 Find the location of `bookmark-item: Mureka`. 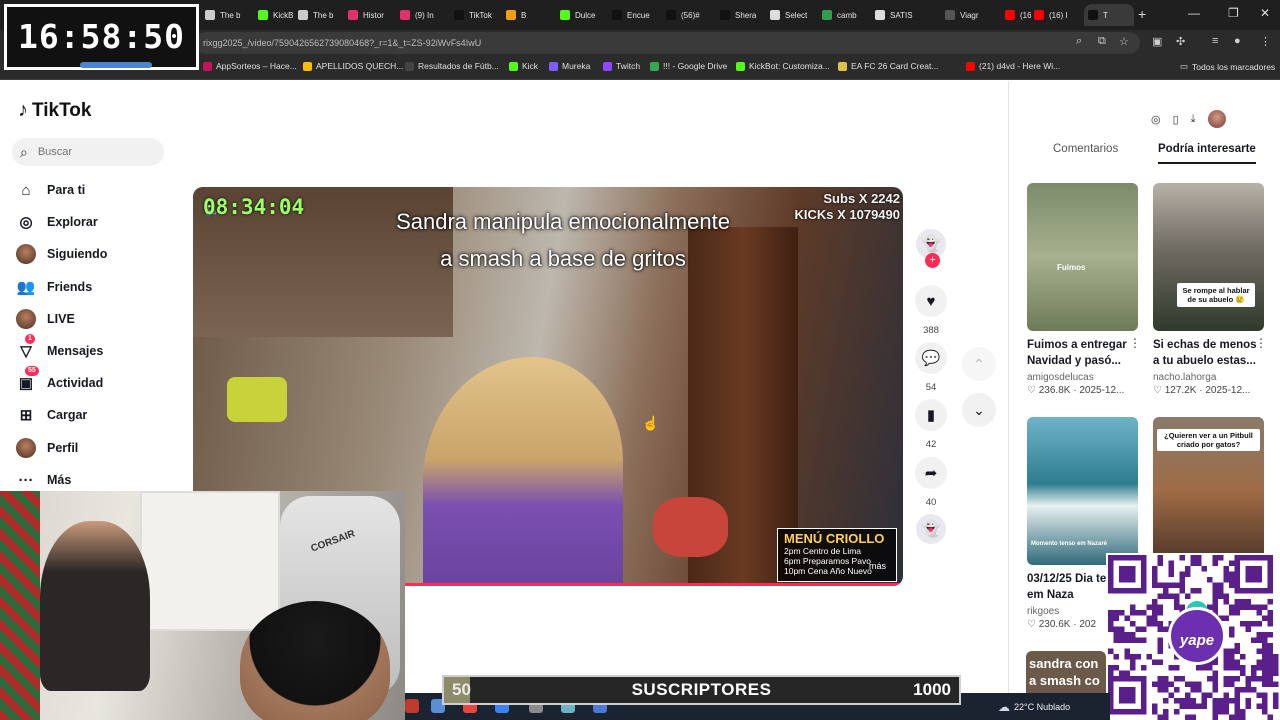

bookmark-item: Mureka is located at coordinates (569, 66).